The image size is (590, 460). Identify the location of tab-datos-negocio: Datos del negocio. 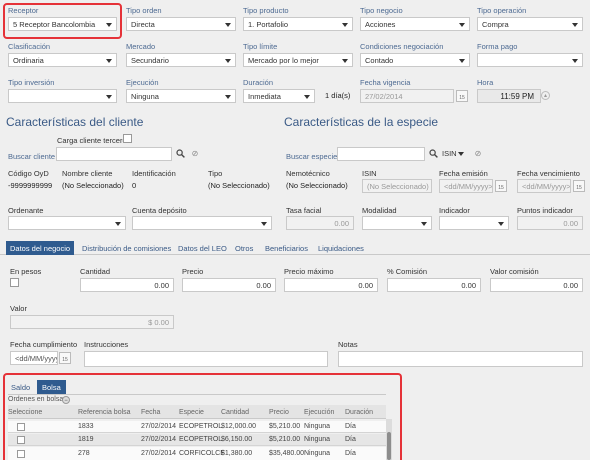
(40, 248).